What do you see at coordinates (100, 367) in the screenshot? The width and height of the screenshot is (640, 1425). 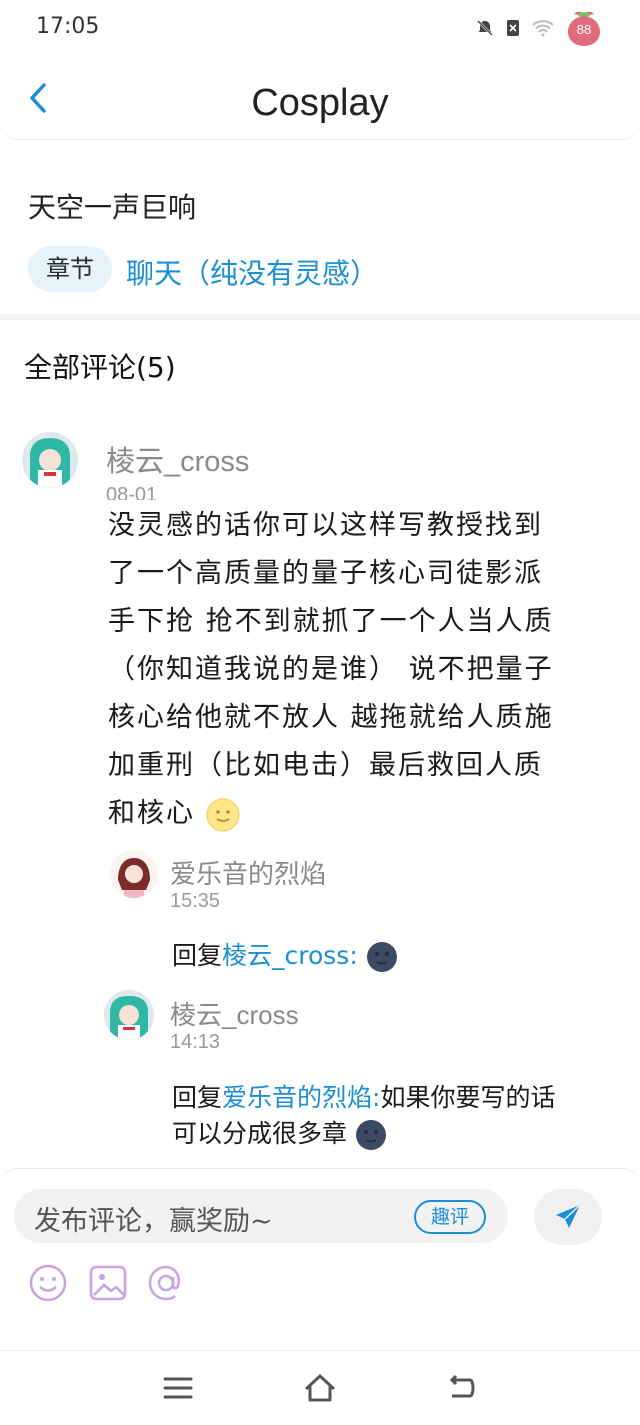 I see `comments-header: 全部评论(5)` at bounding box center [100, 367].